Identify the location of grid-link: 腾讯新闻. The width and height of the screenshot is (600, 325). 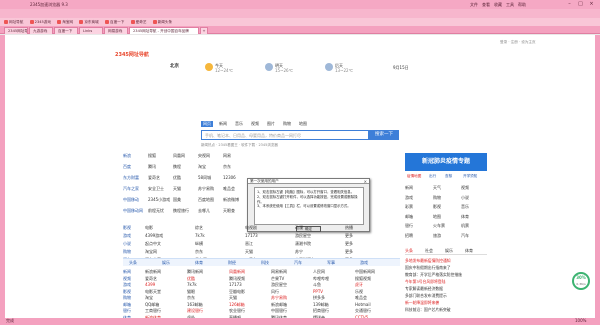
(195, 272).